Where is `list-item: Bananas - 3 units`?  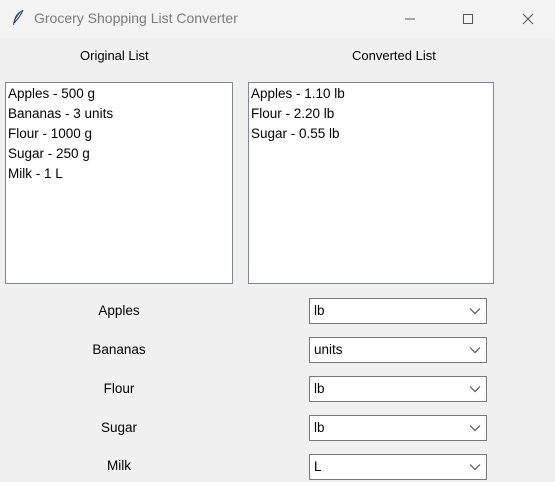
list-item: Bananas - 3 units is located at coordinates (119, 114).